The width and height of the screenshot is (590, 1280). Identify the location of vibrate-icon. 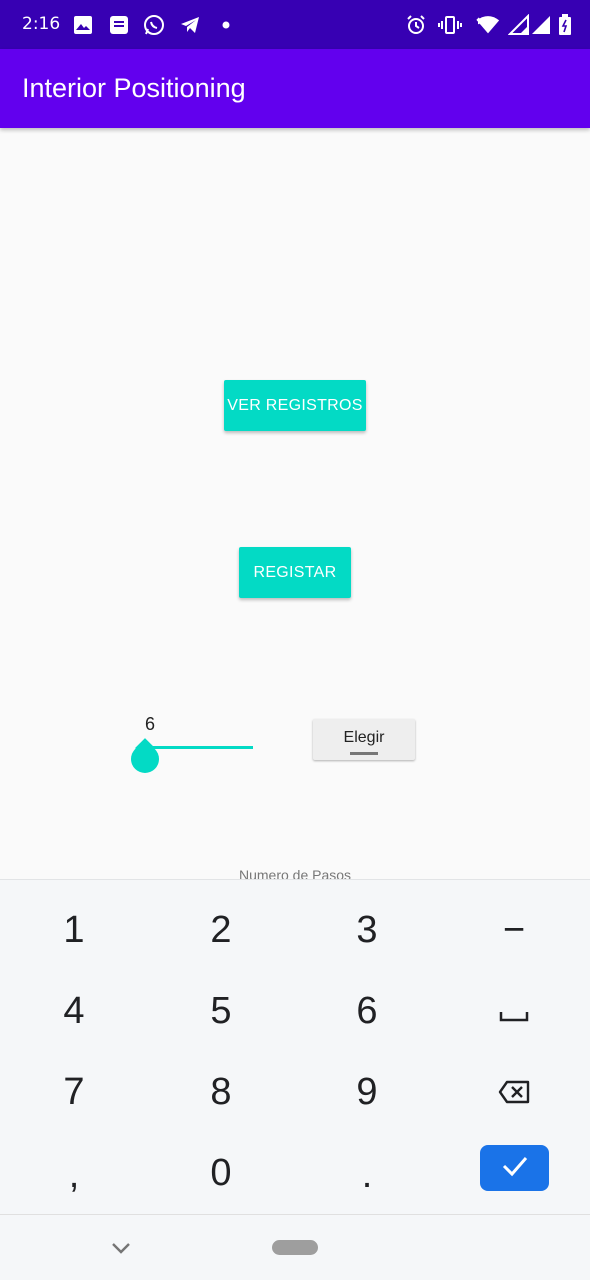
(450, 25).